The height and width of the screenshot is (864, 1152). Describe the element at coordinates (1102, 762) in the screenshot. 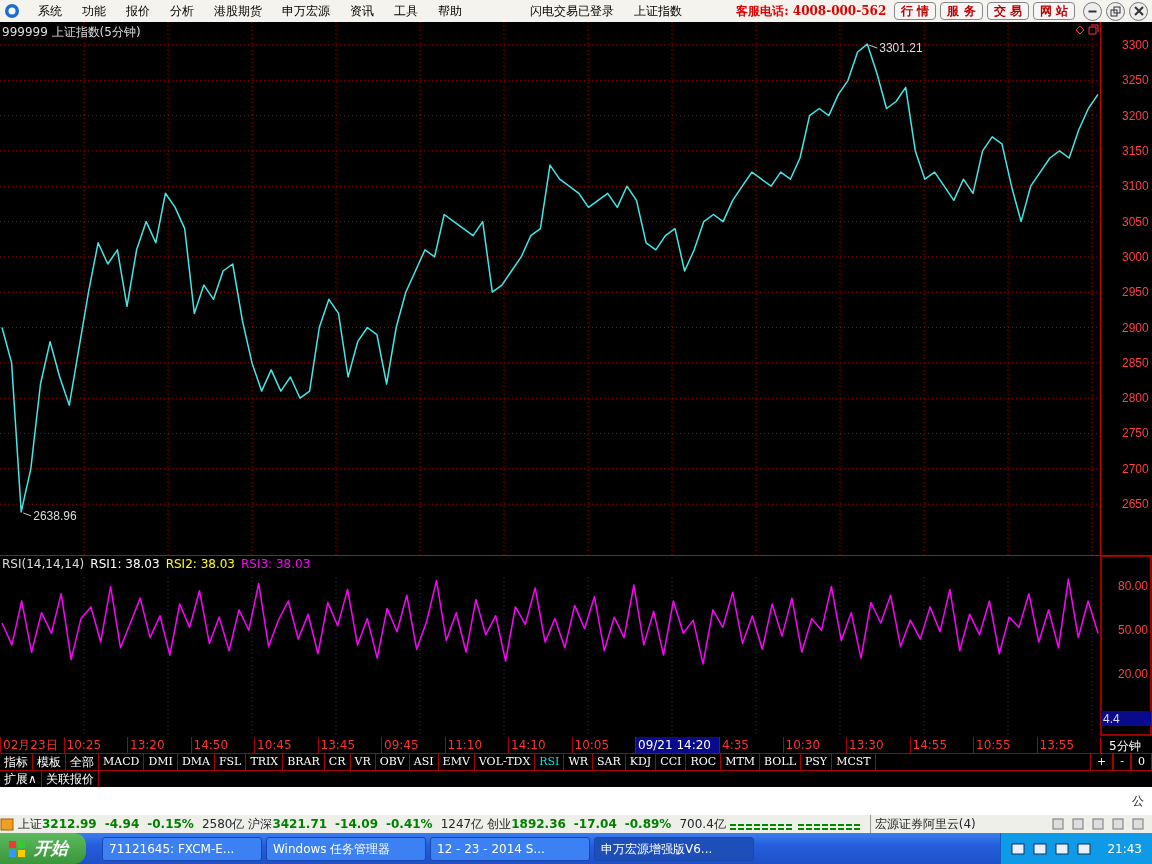

I see `zoom-button: +` at that location.